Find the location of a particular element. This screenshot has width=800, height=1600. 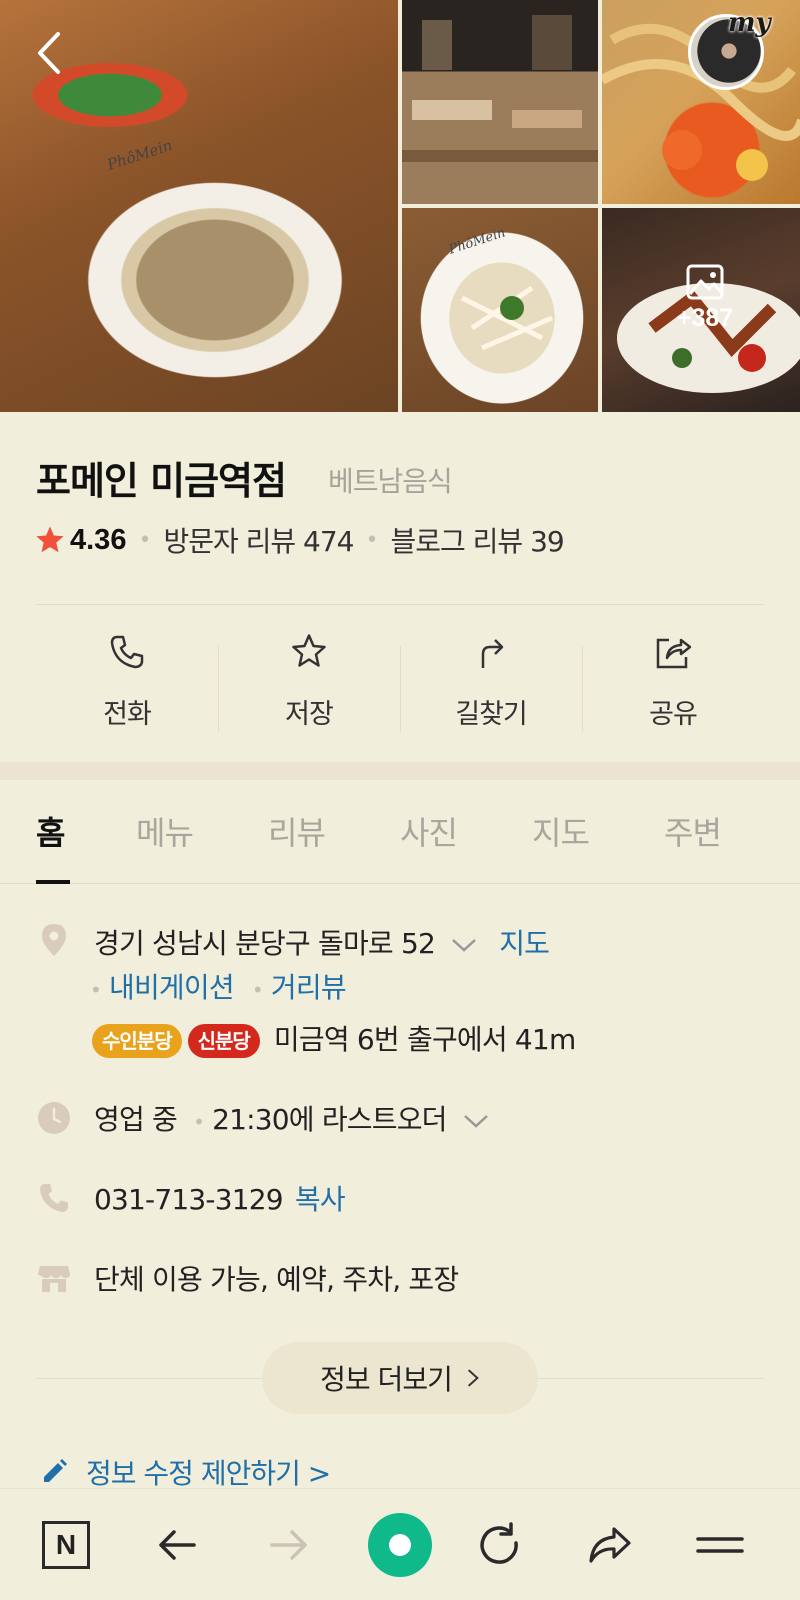

hours-detail: 21:30에 라스트오더 is located at coordinates (329, 1119).